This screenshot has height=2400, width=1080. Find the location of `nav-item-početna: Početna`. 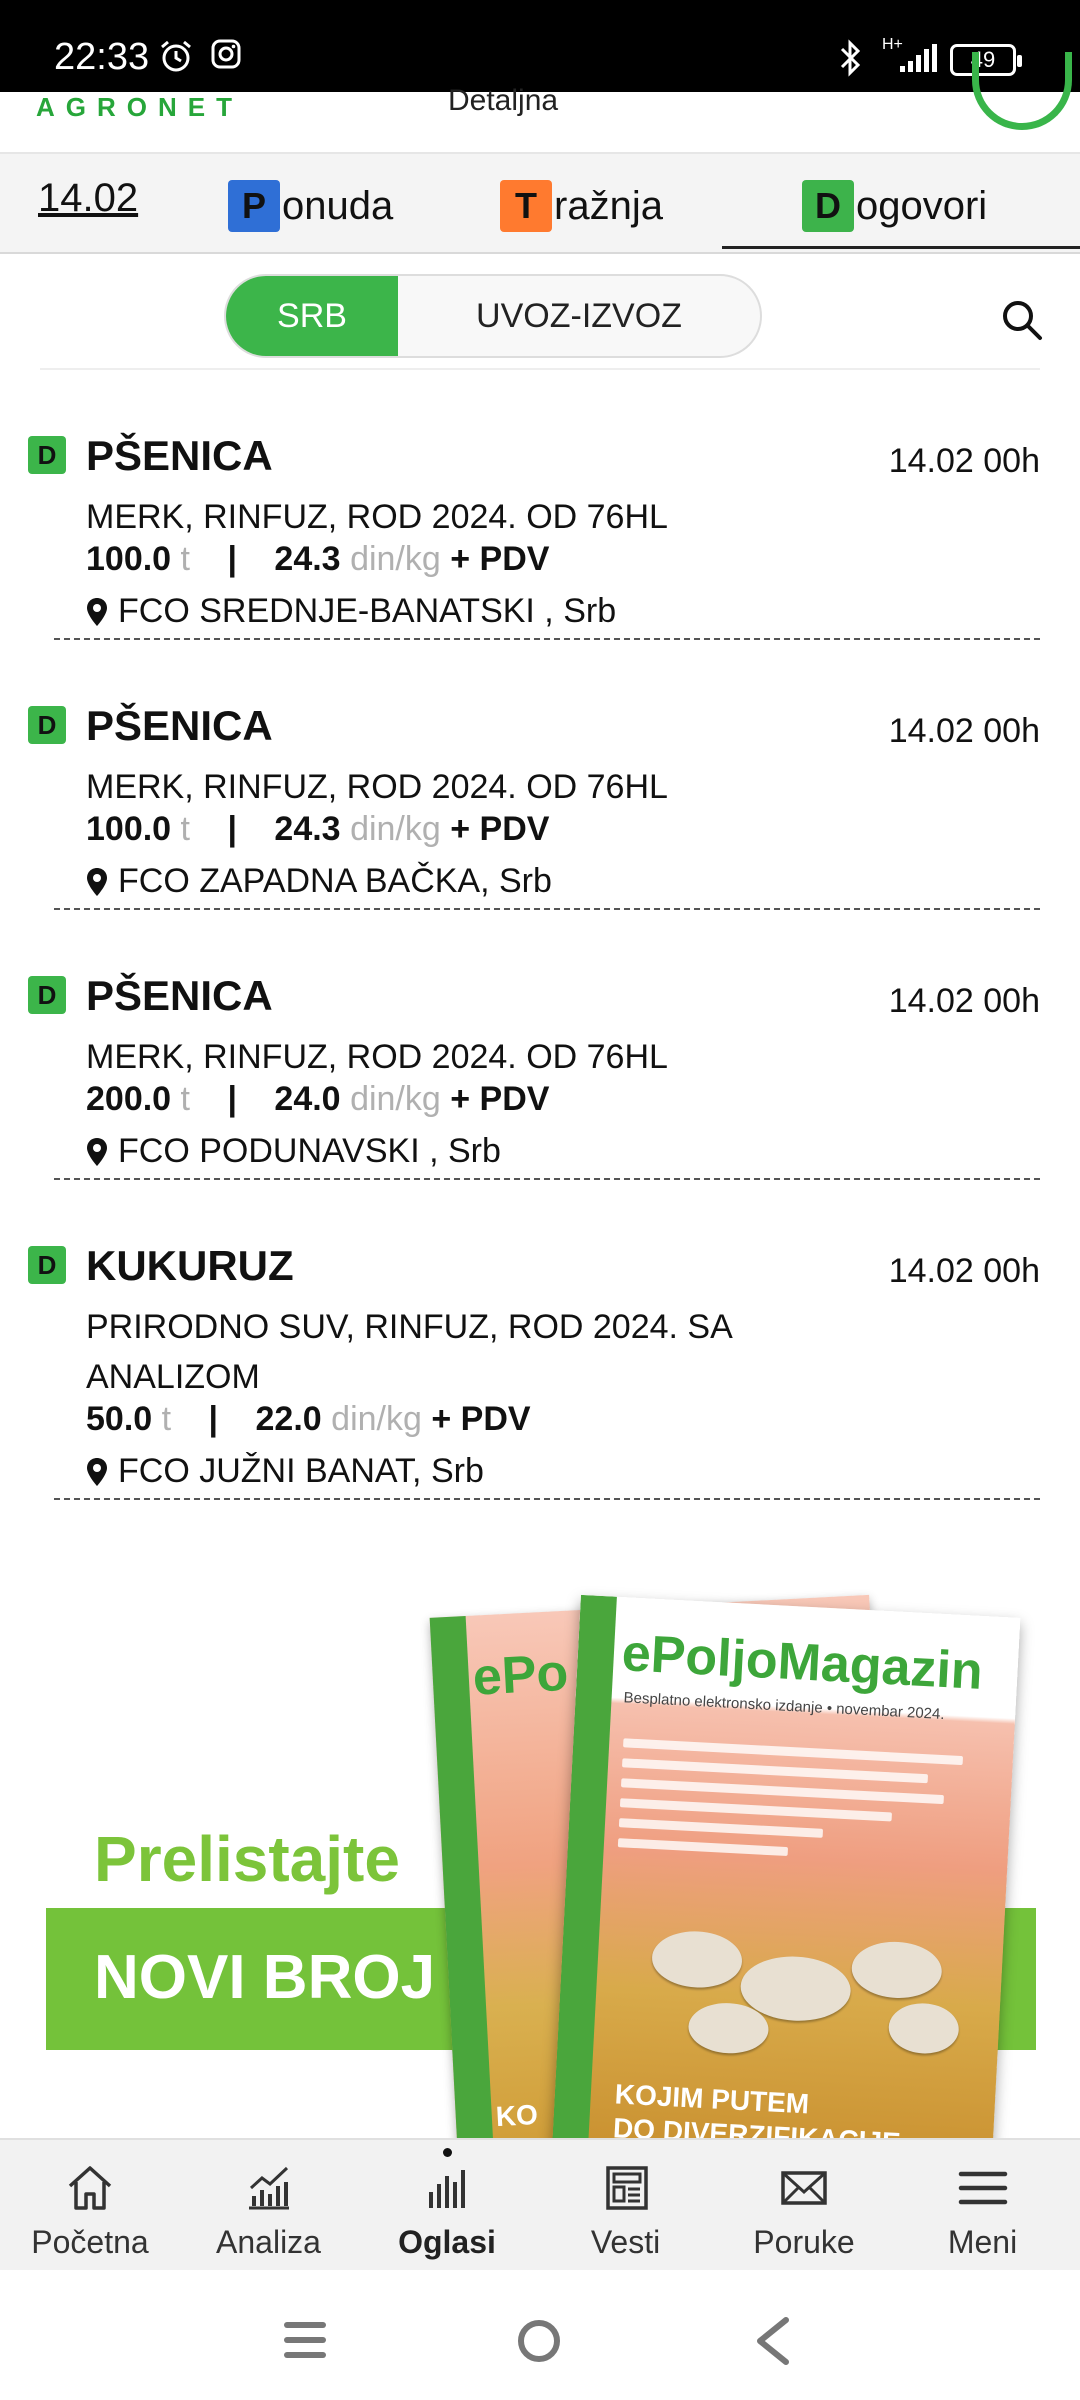

nav-item-početna: Početna is located at coordinates (90, 2206).